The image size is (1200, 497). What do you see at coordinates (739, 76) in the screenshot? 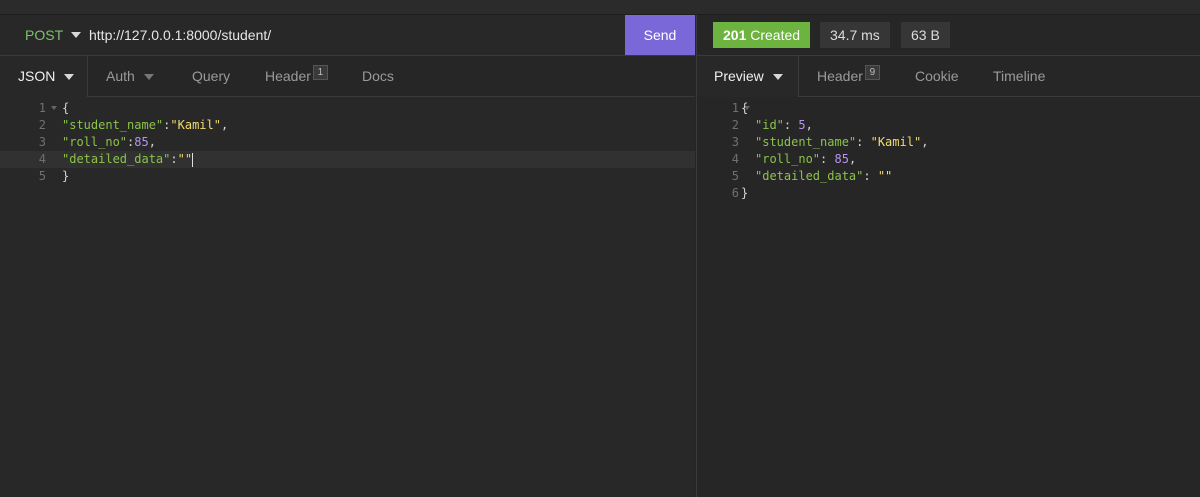
I see `tab-preview-label: Preview` at bounding box center [739, 76].